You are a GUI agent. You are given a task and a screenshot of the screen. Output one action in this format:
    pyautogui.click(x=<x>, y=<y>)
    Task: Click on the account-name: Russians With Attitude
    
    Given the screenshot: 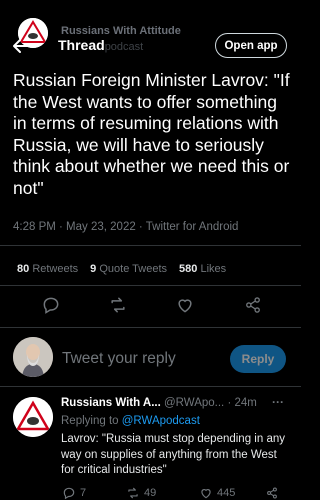 What is the action you would take?
    pyautogui.click(x=121, y=31)
    